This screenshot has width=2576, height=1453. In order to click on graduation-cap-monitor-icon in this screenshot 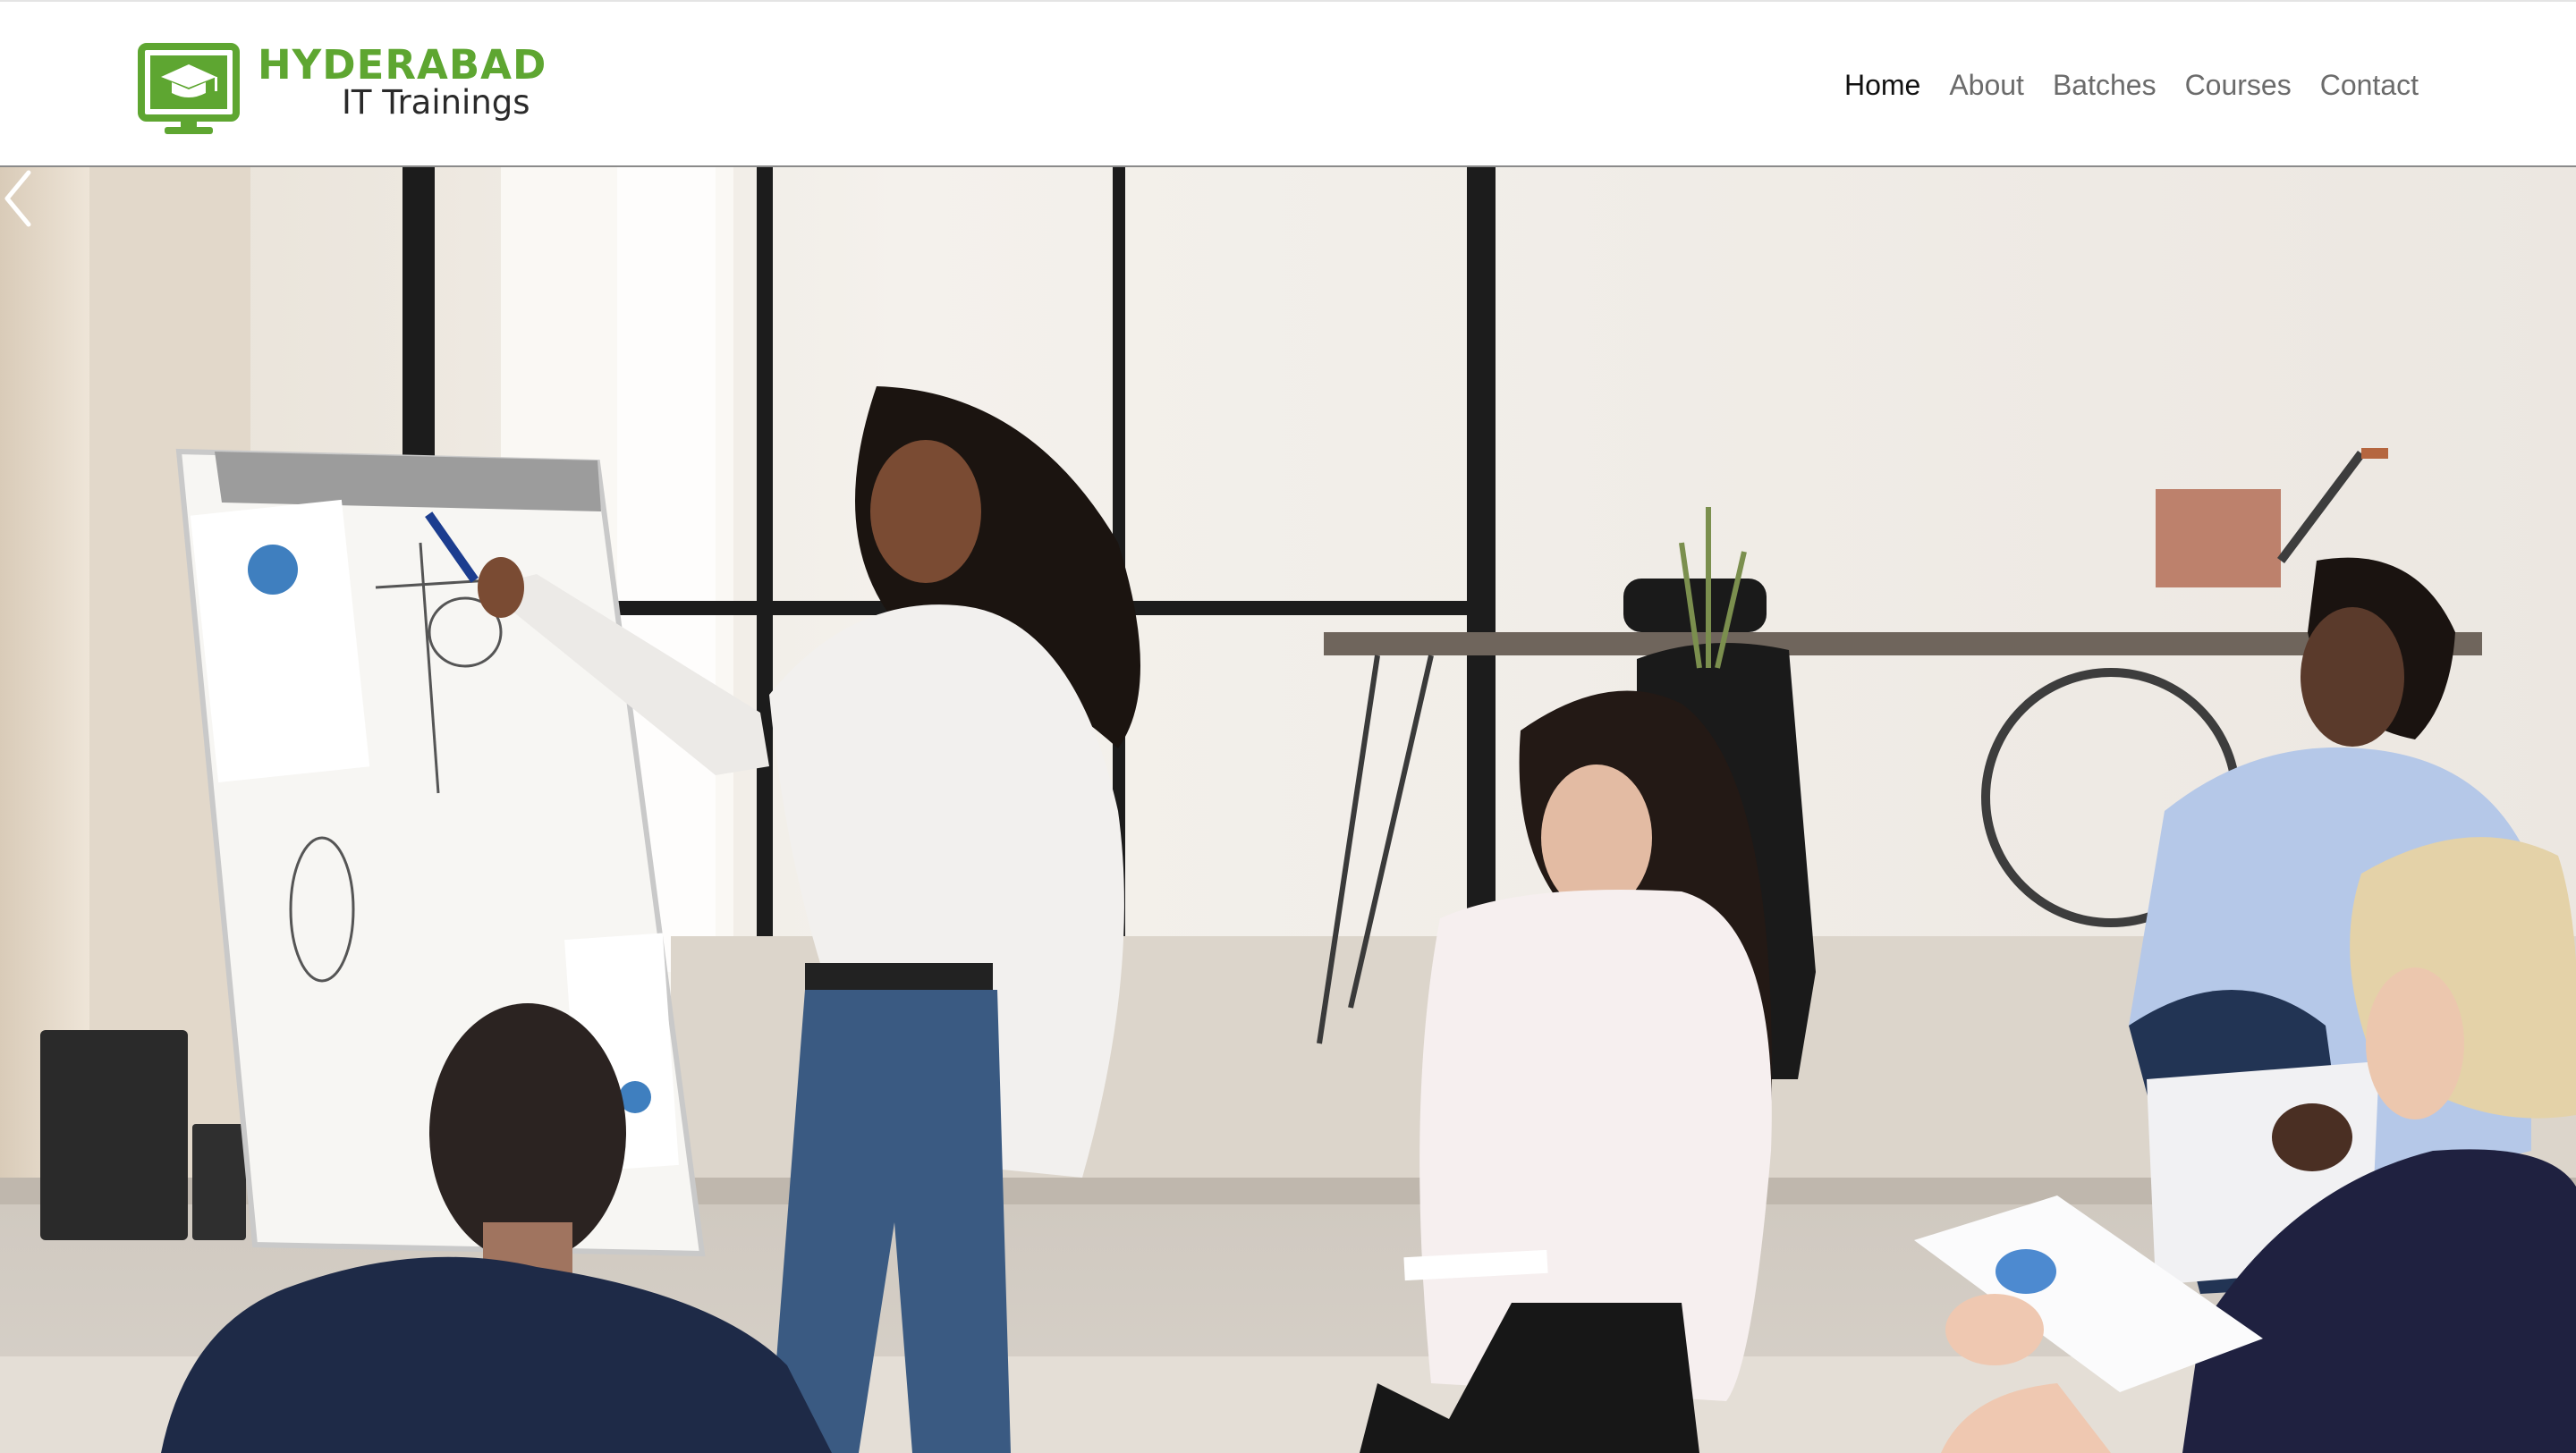, I will do `click(189, 89)`.